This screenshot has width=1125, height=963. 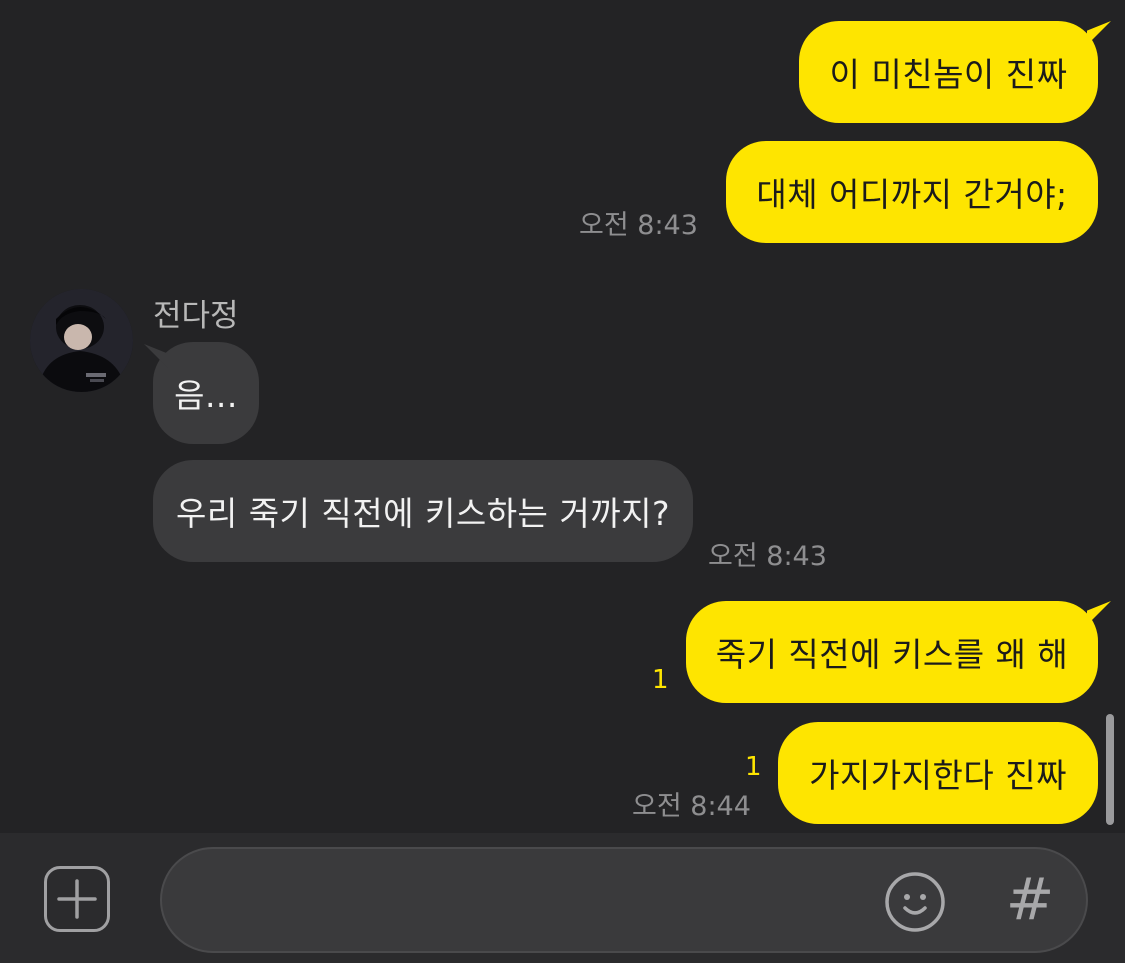 I want to click on profile-photo, so click(x=81, y=340).